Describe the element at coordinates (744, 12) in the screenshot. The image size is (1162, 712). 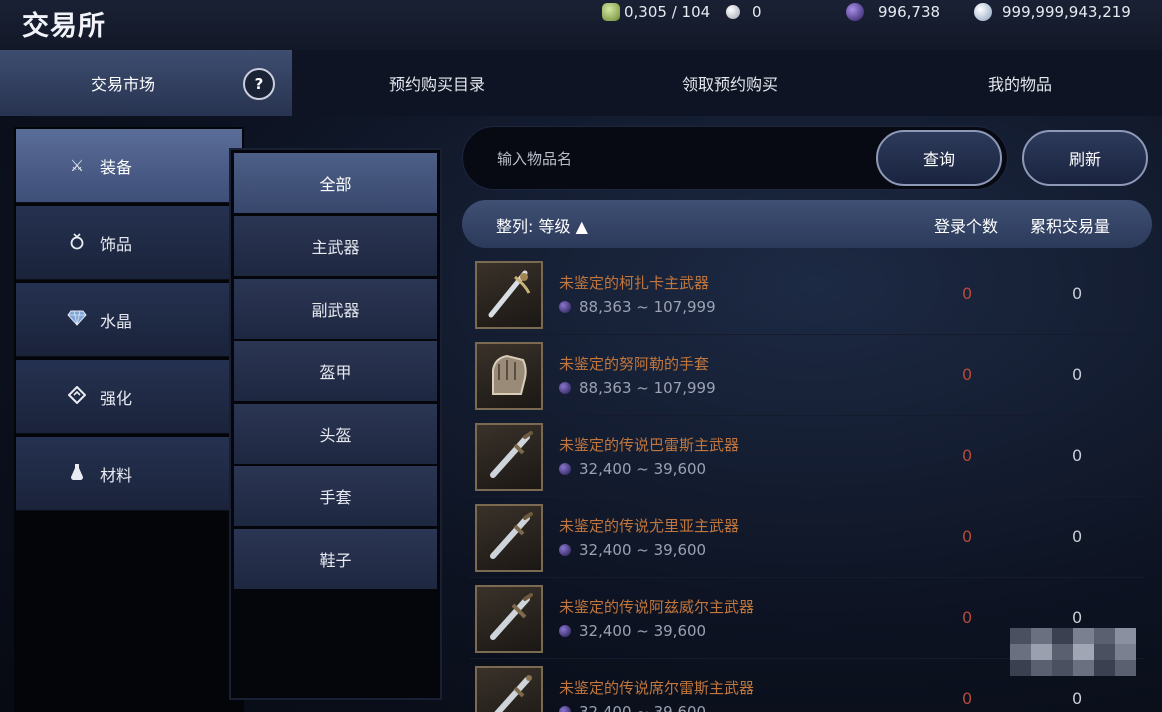
I see `pearl-display: 0` at that location.